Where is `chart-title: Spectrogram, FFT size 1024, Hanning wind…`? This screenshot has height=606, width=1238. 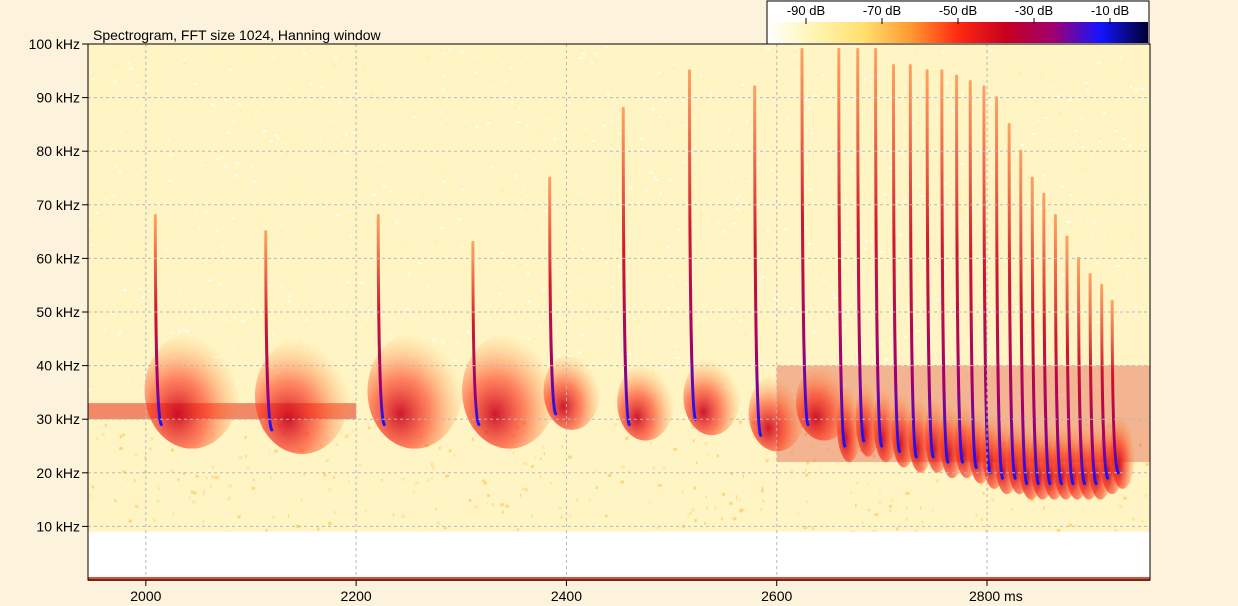 chart-title: Spectrogram, FFT size 1024, Hanning wind… is located at coordinates (237, 35).